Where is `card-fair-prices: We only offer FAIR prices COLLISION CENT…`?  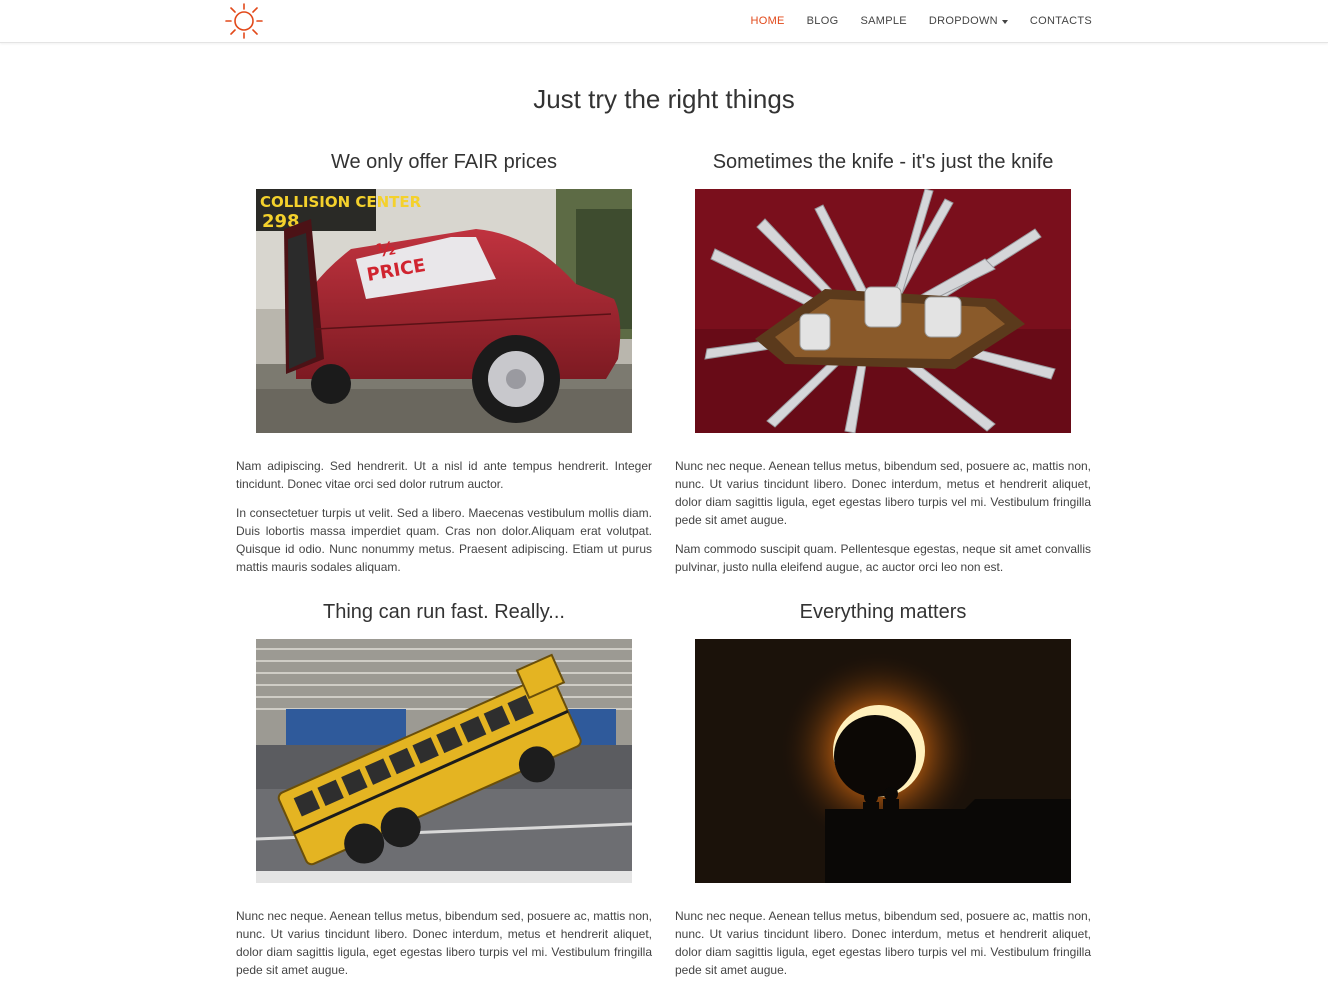 card-fair-prices: We only offer FAIR prices COLLISION CENT… is located at coordinates (444, 360).